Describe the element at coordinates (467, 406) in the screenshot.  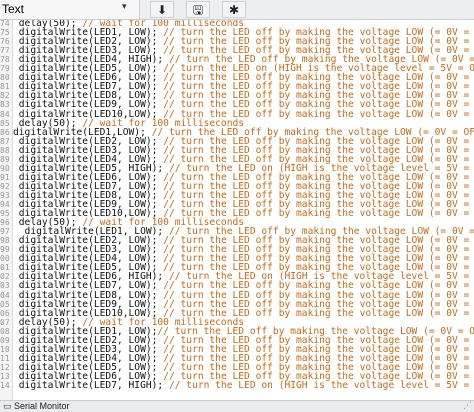
I see `resize-grip-icon: ⋰` at that location.